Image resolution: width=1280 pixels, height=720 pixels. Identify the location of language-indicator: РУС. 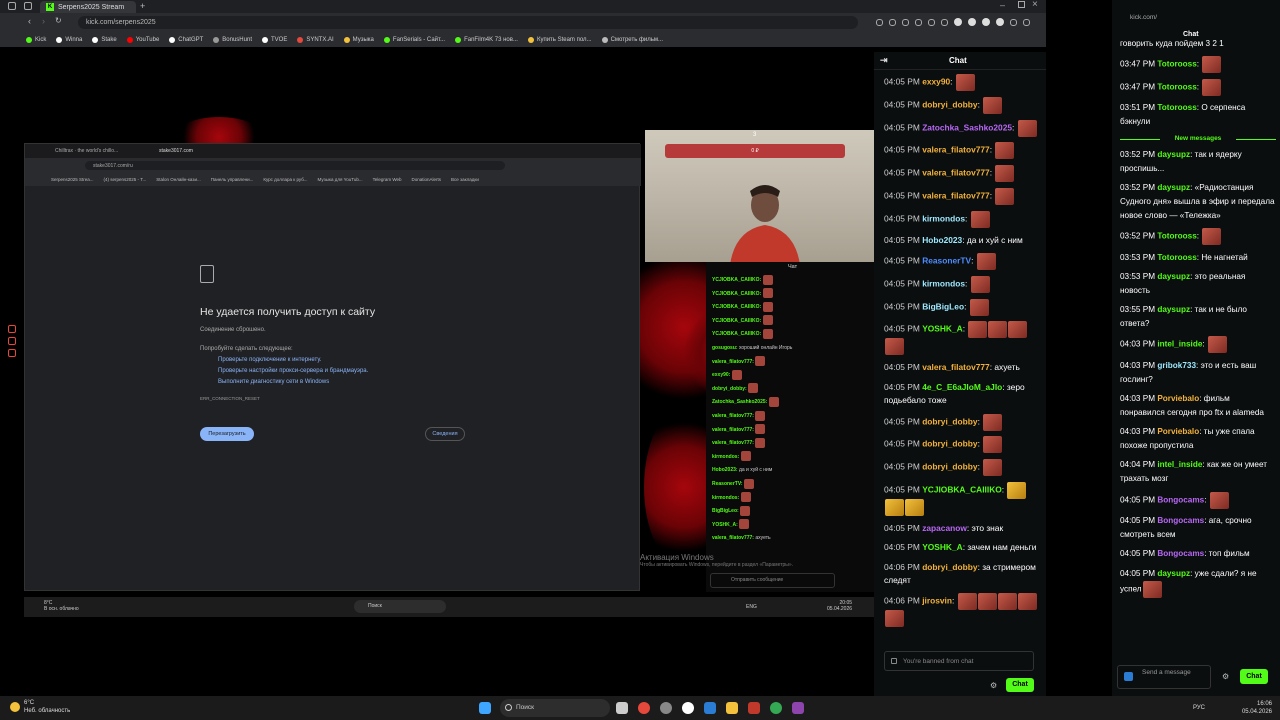
(1199, 708).